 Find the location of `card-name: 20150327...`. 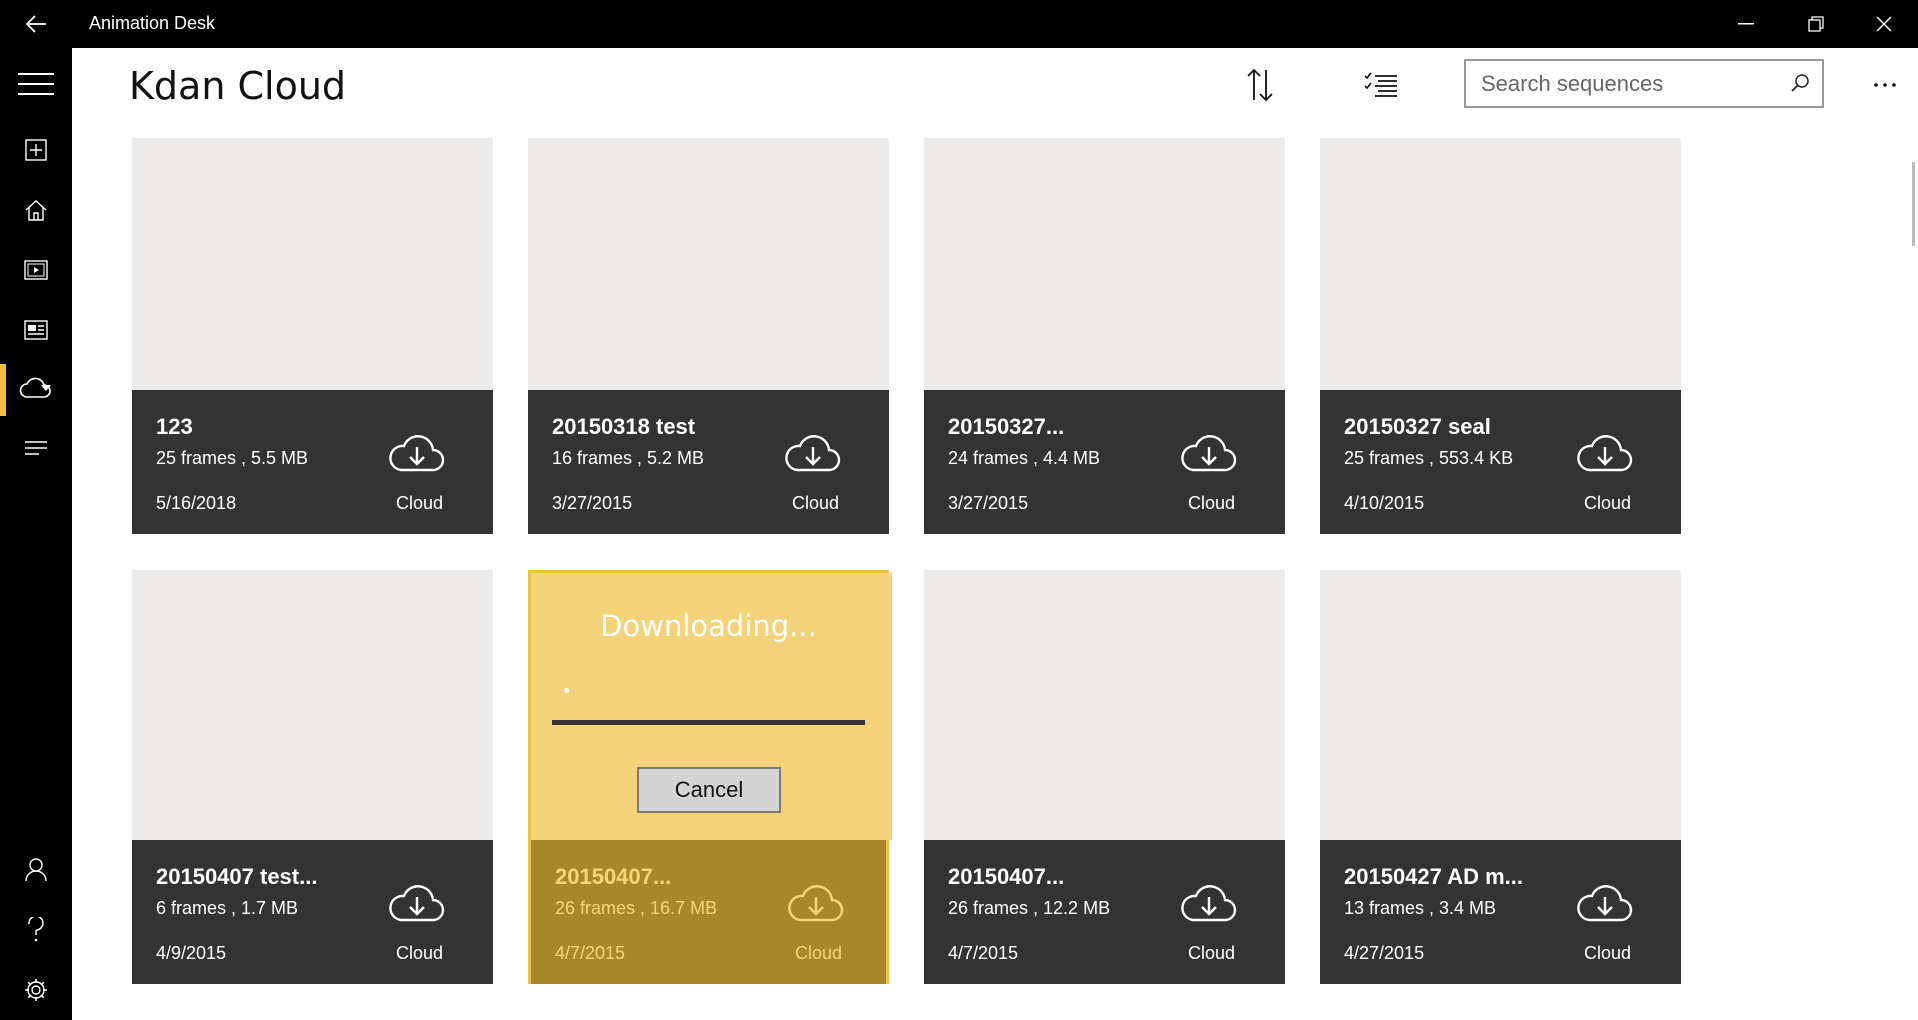

card-name: 20150327... is located at coordinates (1006, 426).